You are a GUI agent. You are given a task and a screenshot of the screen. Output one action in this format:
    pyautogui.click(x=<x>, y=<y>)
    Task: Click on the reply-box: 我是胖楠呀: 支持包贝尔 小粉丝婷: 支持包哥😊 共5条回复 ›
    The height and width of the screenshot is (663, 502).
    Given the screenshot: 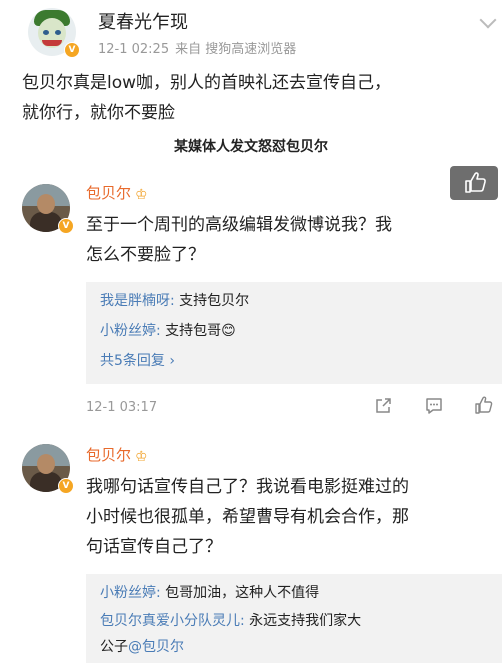 What is the action you would take?
    pyautogui.click(x=294, y=333)
    